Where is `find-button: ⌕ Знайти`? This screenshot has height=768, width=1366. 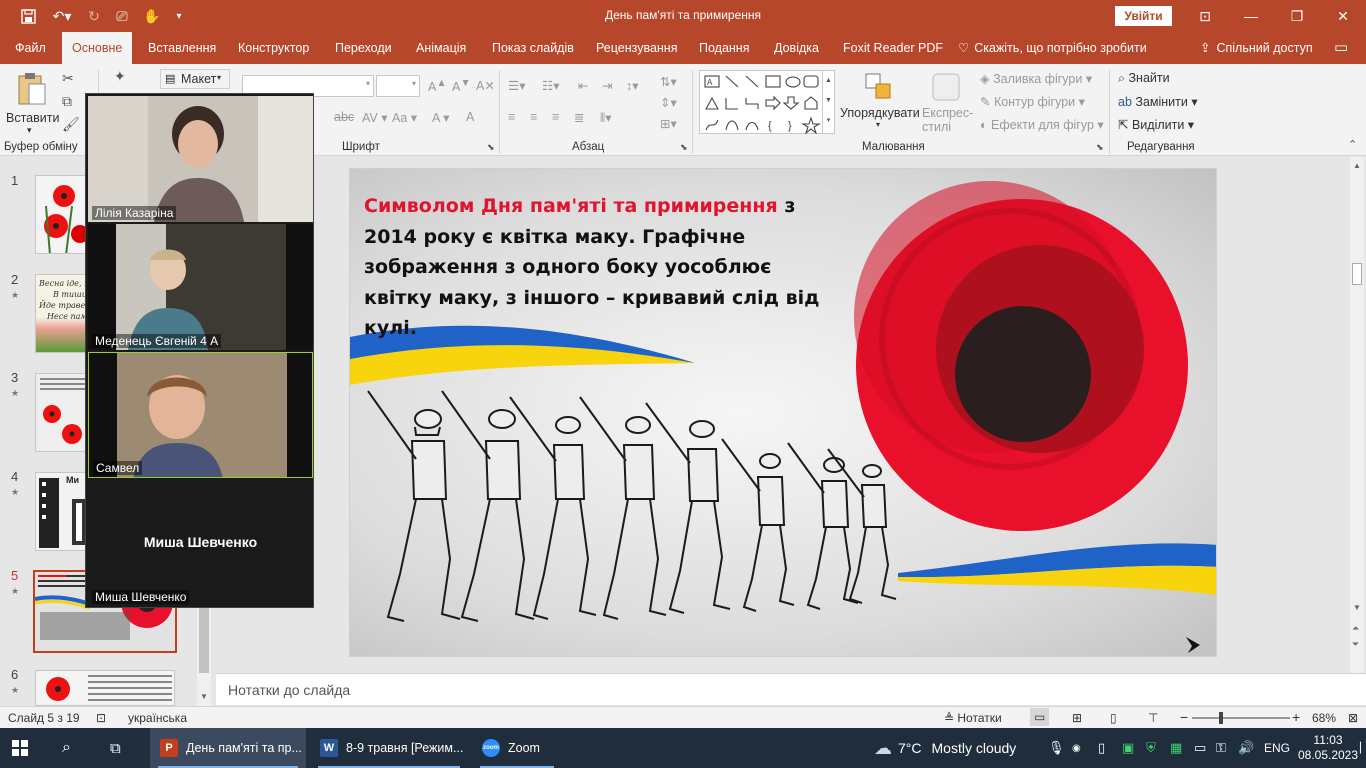 find-button: ⌕ Знайти is located at coordinates (1144, 78).